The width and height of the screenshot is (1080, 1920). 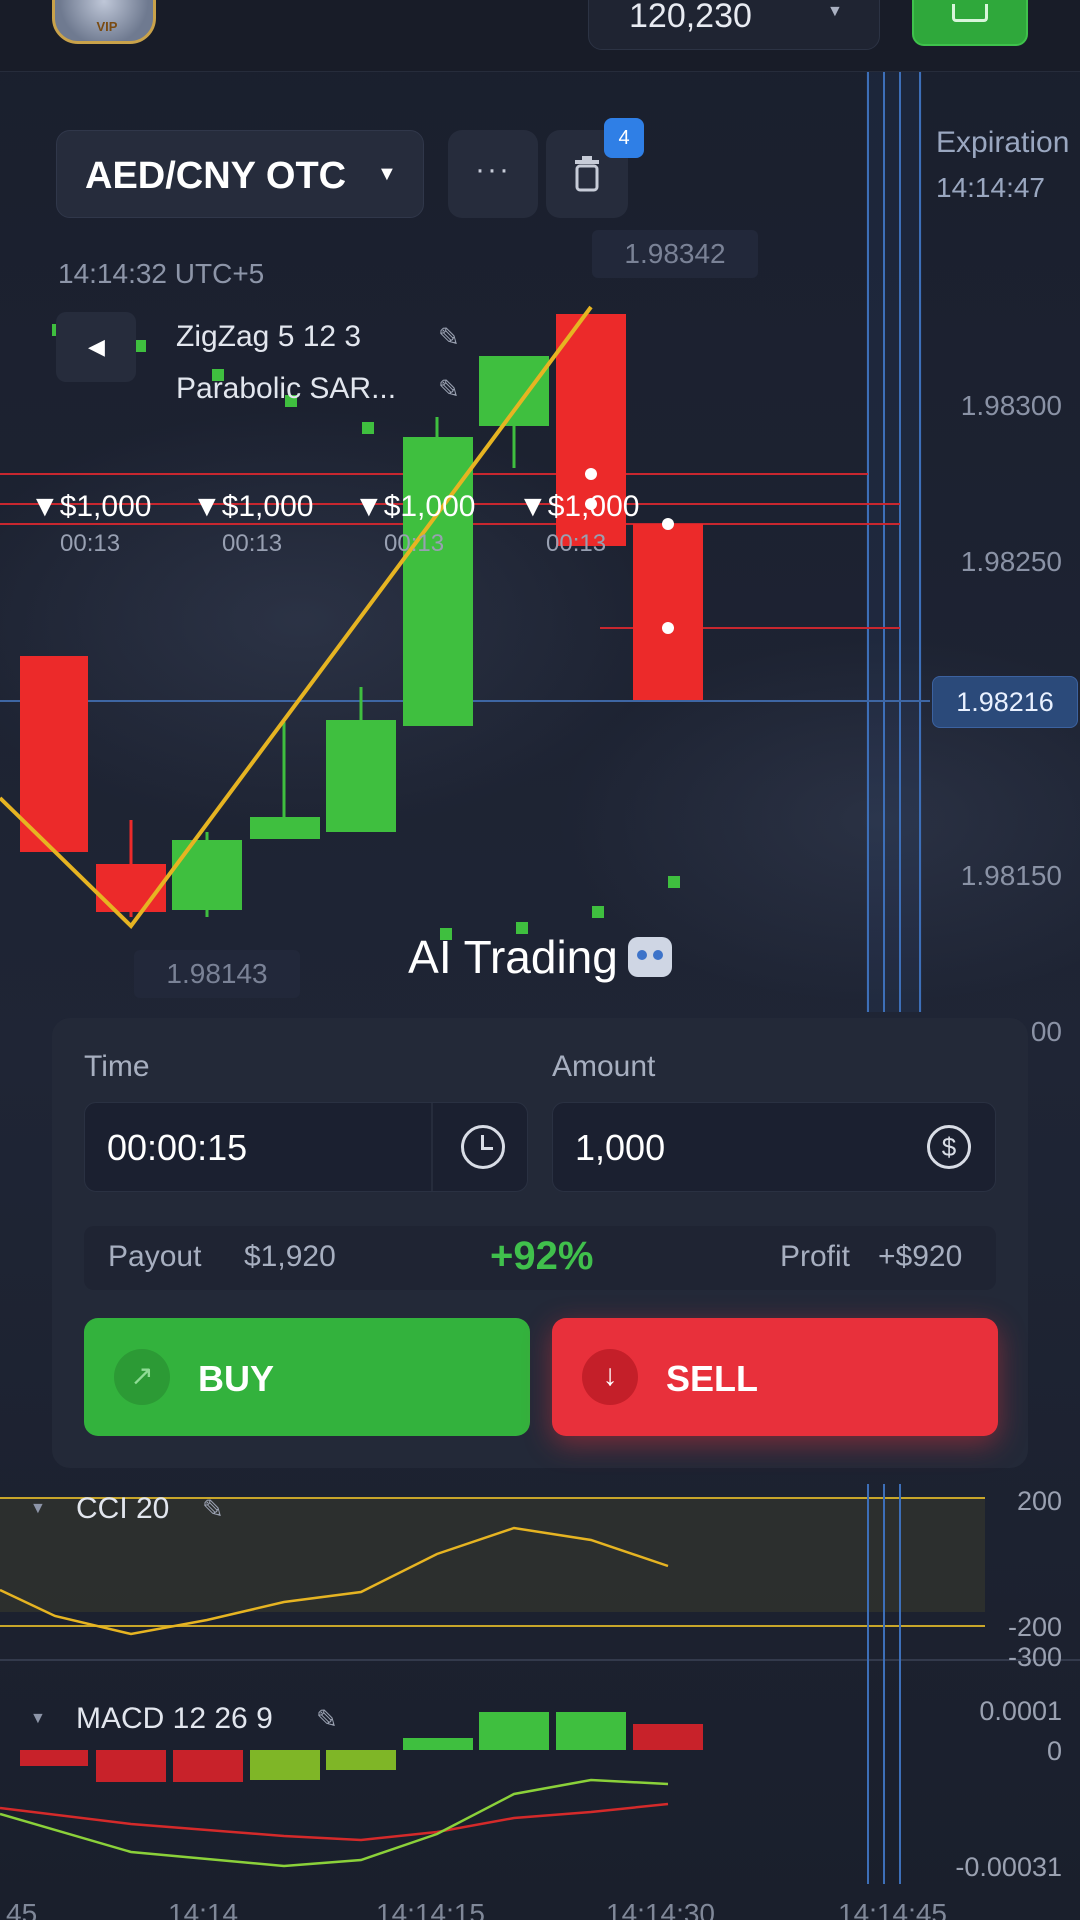 I want to click on vip-badge-icon: VIP, so click(x=104, y=22).